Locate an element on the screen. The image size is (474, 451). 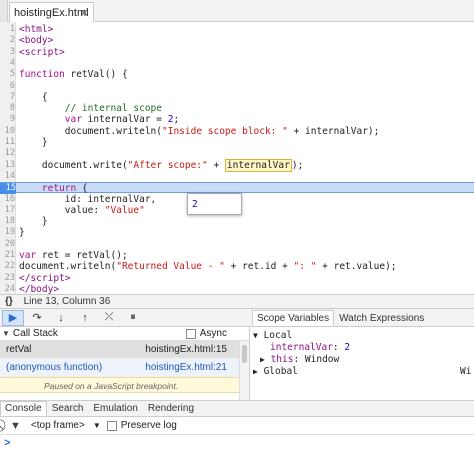
filter-icon: ▼ is located at coordinates (15, 426).